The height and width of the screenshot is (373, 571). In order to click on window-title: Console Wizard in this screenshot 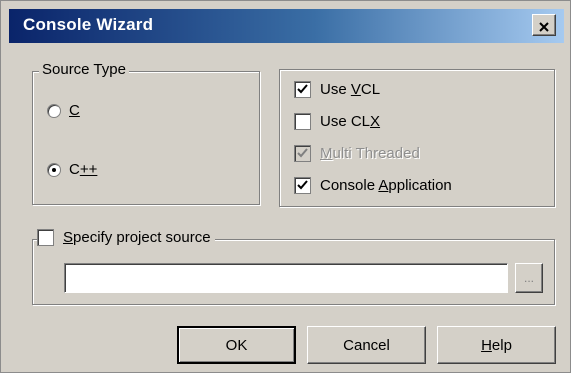, I will do `click(88, 24)`.